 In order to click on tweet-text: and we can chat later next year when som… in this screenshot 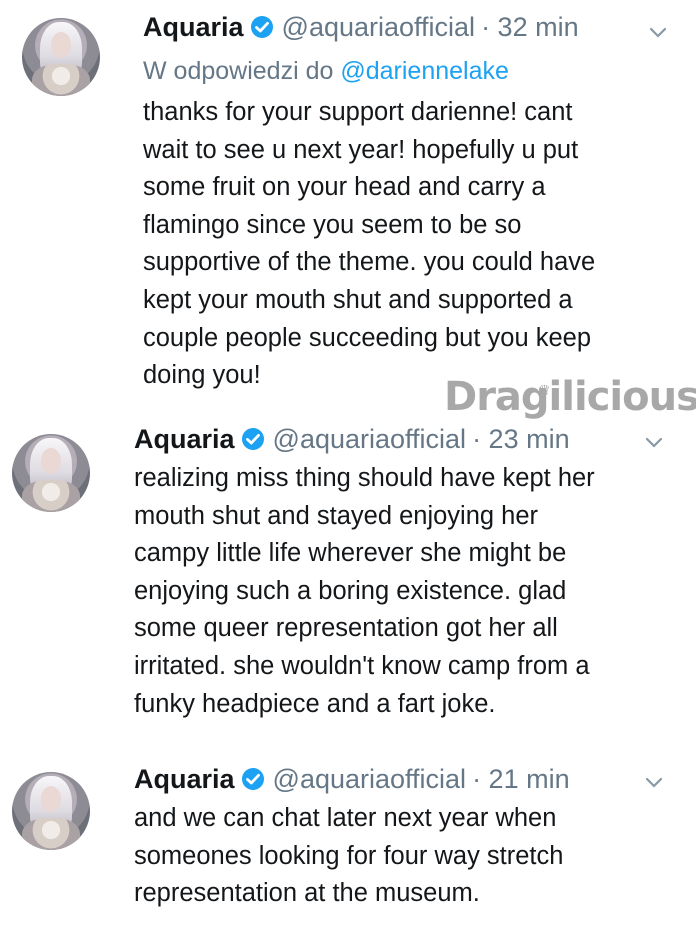, I will do `click(349, 856)`.